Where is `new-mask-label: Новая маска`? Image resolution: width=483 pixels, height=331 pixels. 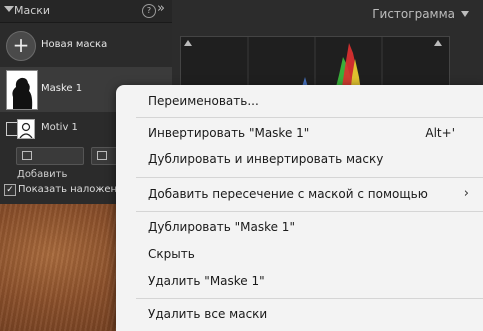
new-mask-label: Новая маска is located at coordinates (74, 44).